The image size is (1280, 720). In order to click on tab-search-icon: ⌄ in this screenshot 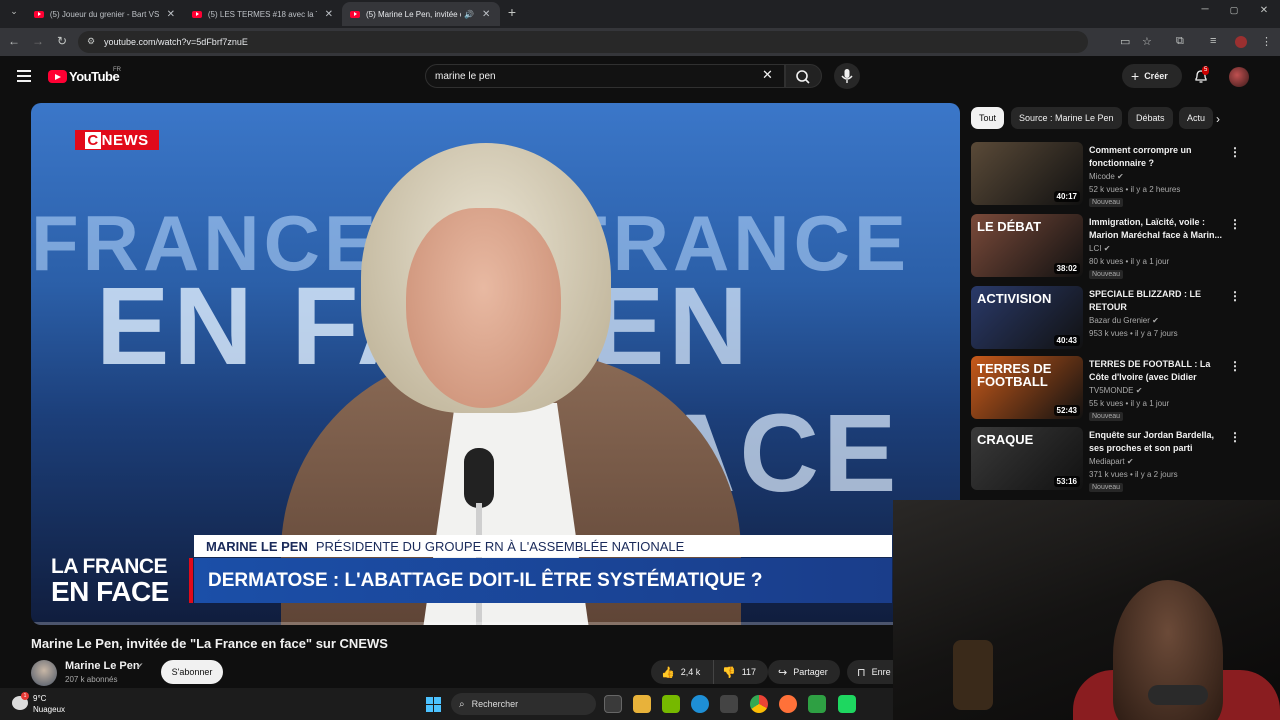, I will do `click(14, 11)`.